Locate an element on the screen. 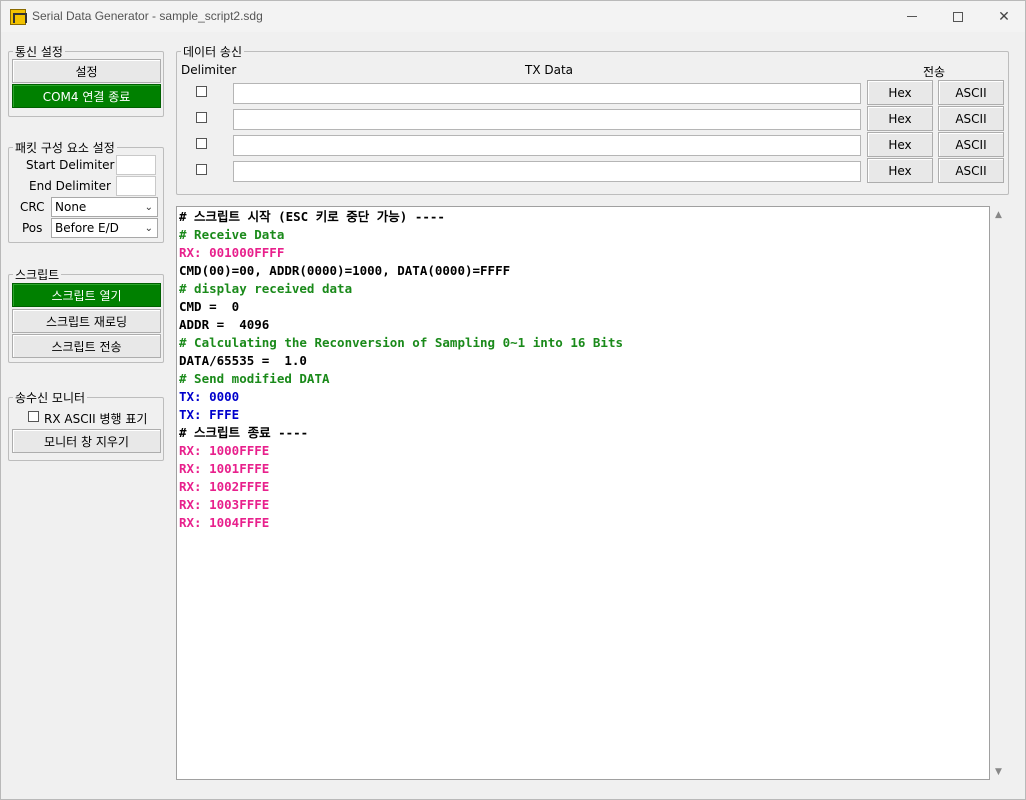 The image size is (1026, 800). minimize-button is located at coordinates (912, 16).